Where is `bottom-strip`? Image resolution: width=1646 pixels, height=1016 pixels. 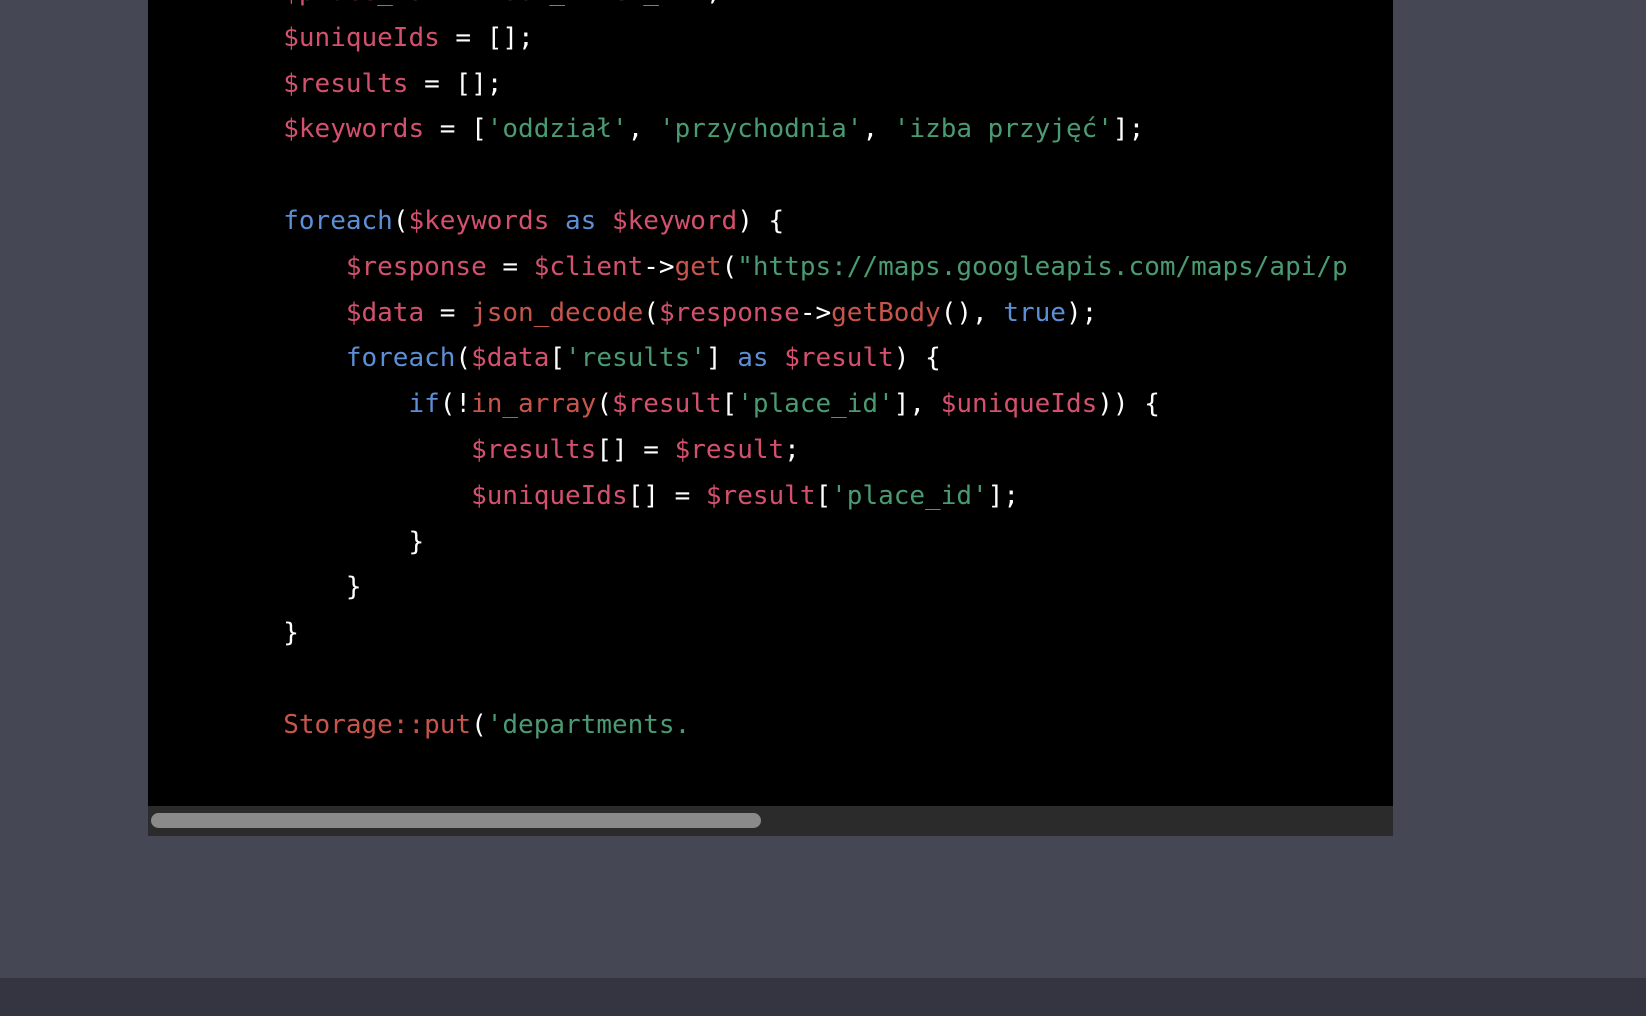 bottom-strip is located at coordinates (823, 997).